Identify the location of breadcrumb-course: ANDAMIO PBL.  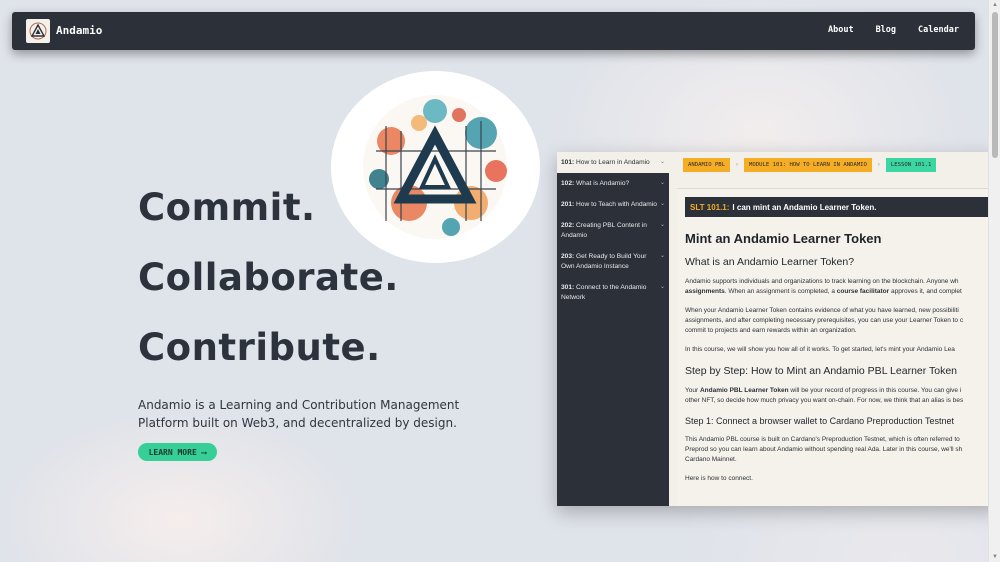
(707, 165).